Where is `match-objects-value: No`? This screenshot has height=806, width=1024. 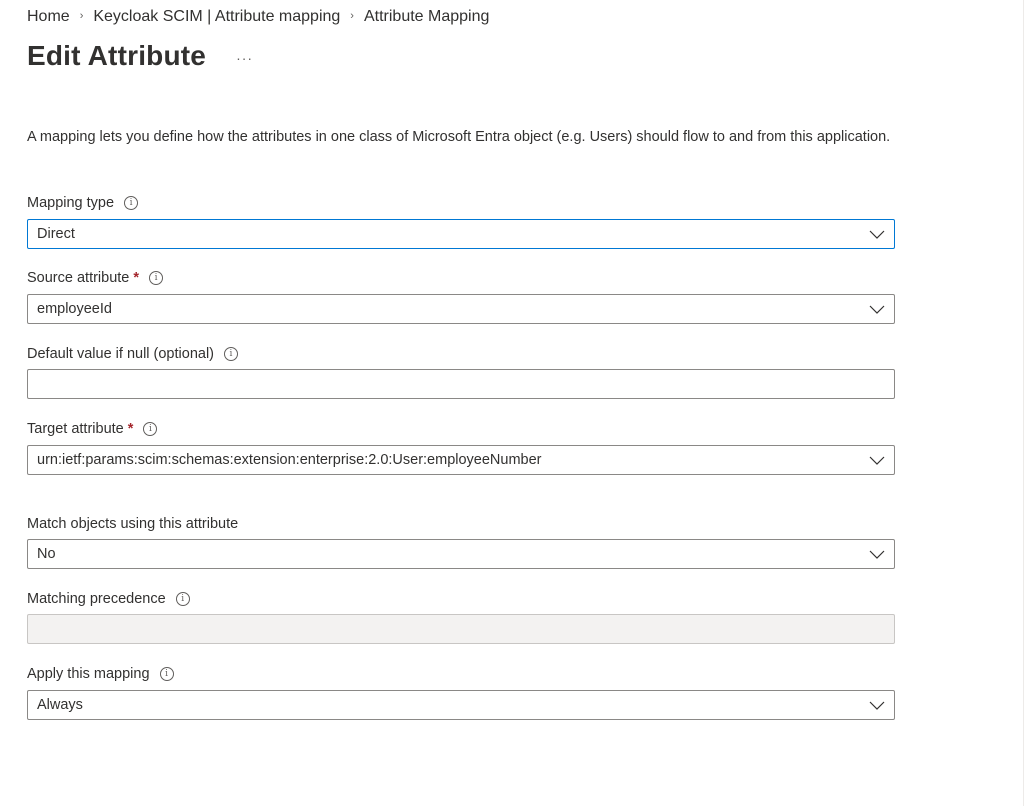
match-objects-value: No is located at coordinates (46, 554).